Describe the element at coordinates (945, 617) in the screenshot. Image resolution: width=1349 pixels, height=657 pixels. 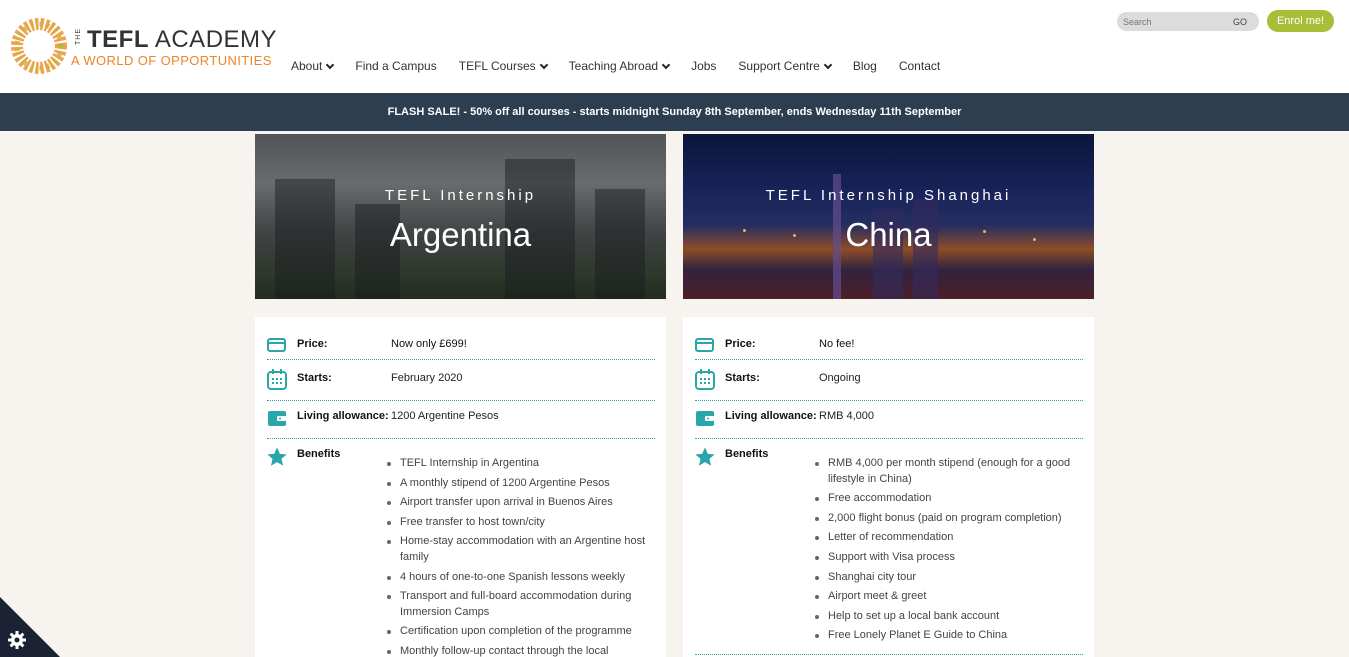
I see `list-item: Help to set up a local bank account` at that location.